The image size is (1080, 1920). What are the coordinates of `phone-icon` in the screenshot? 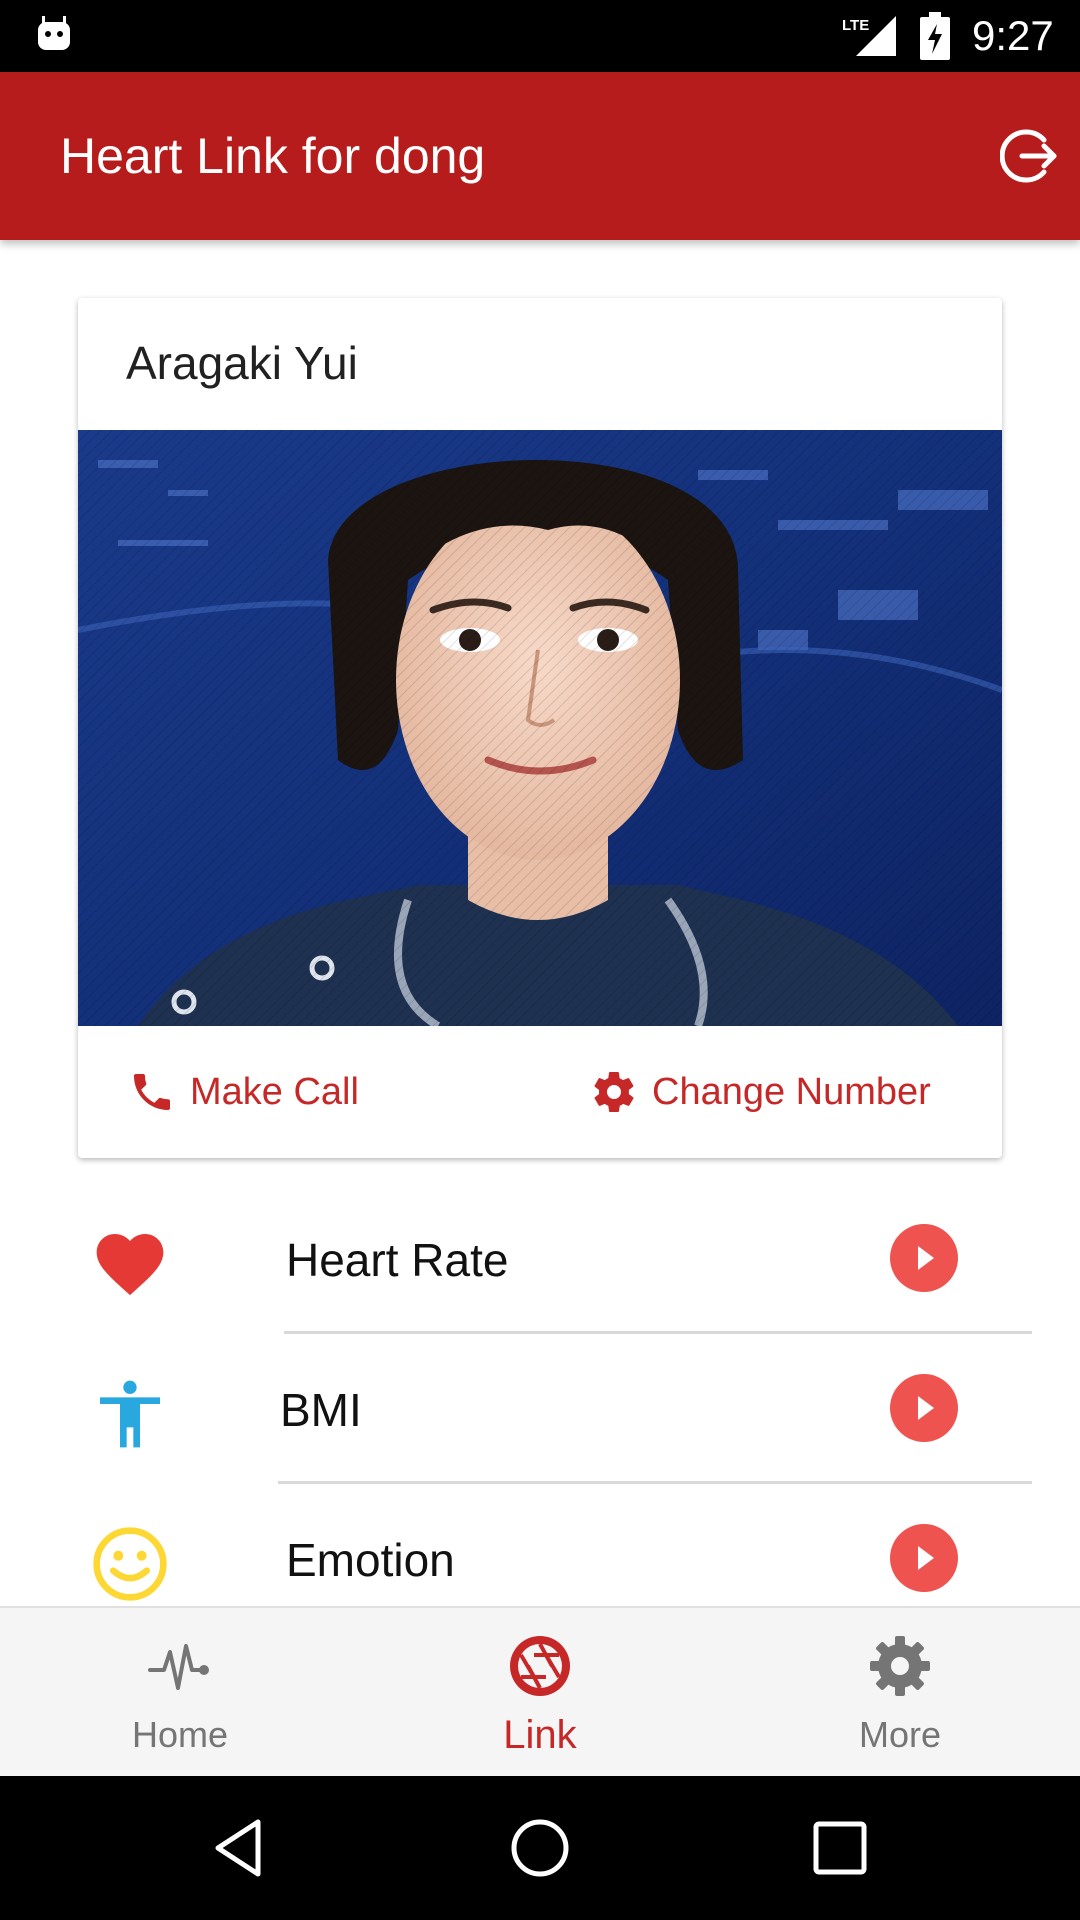 It's located at (152, 1092).